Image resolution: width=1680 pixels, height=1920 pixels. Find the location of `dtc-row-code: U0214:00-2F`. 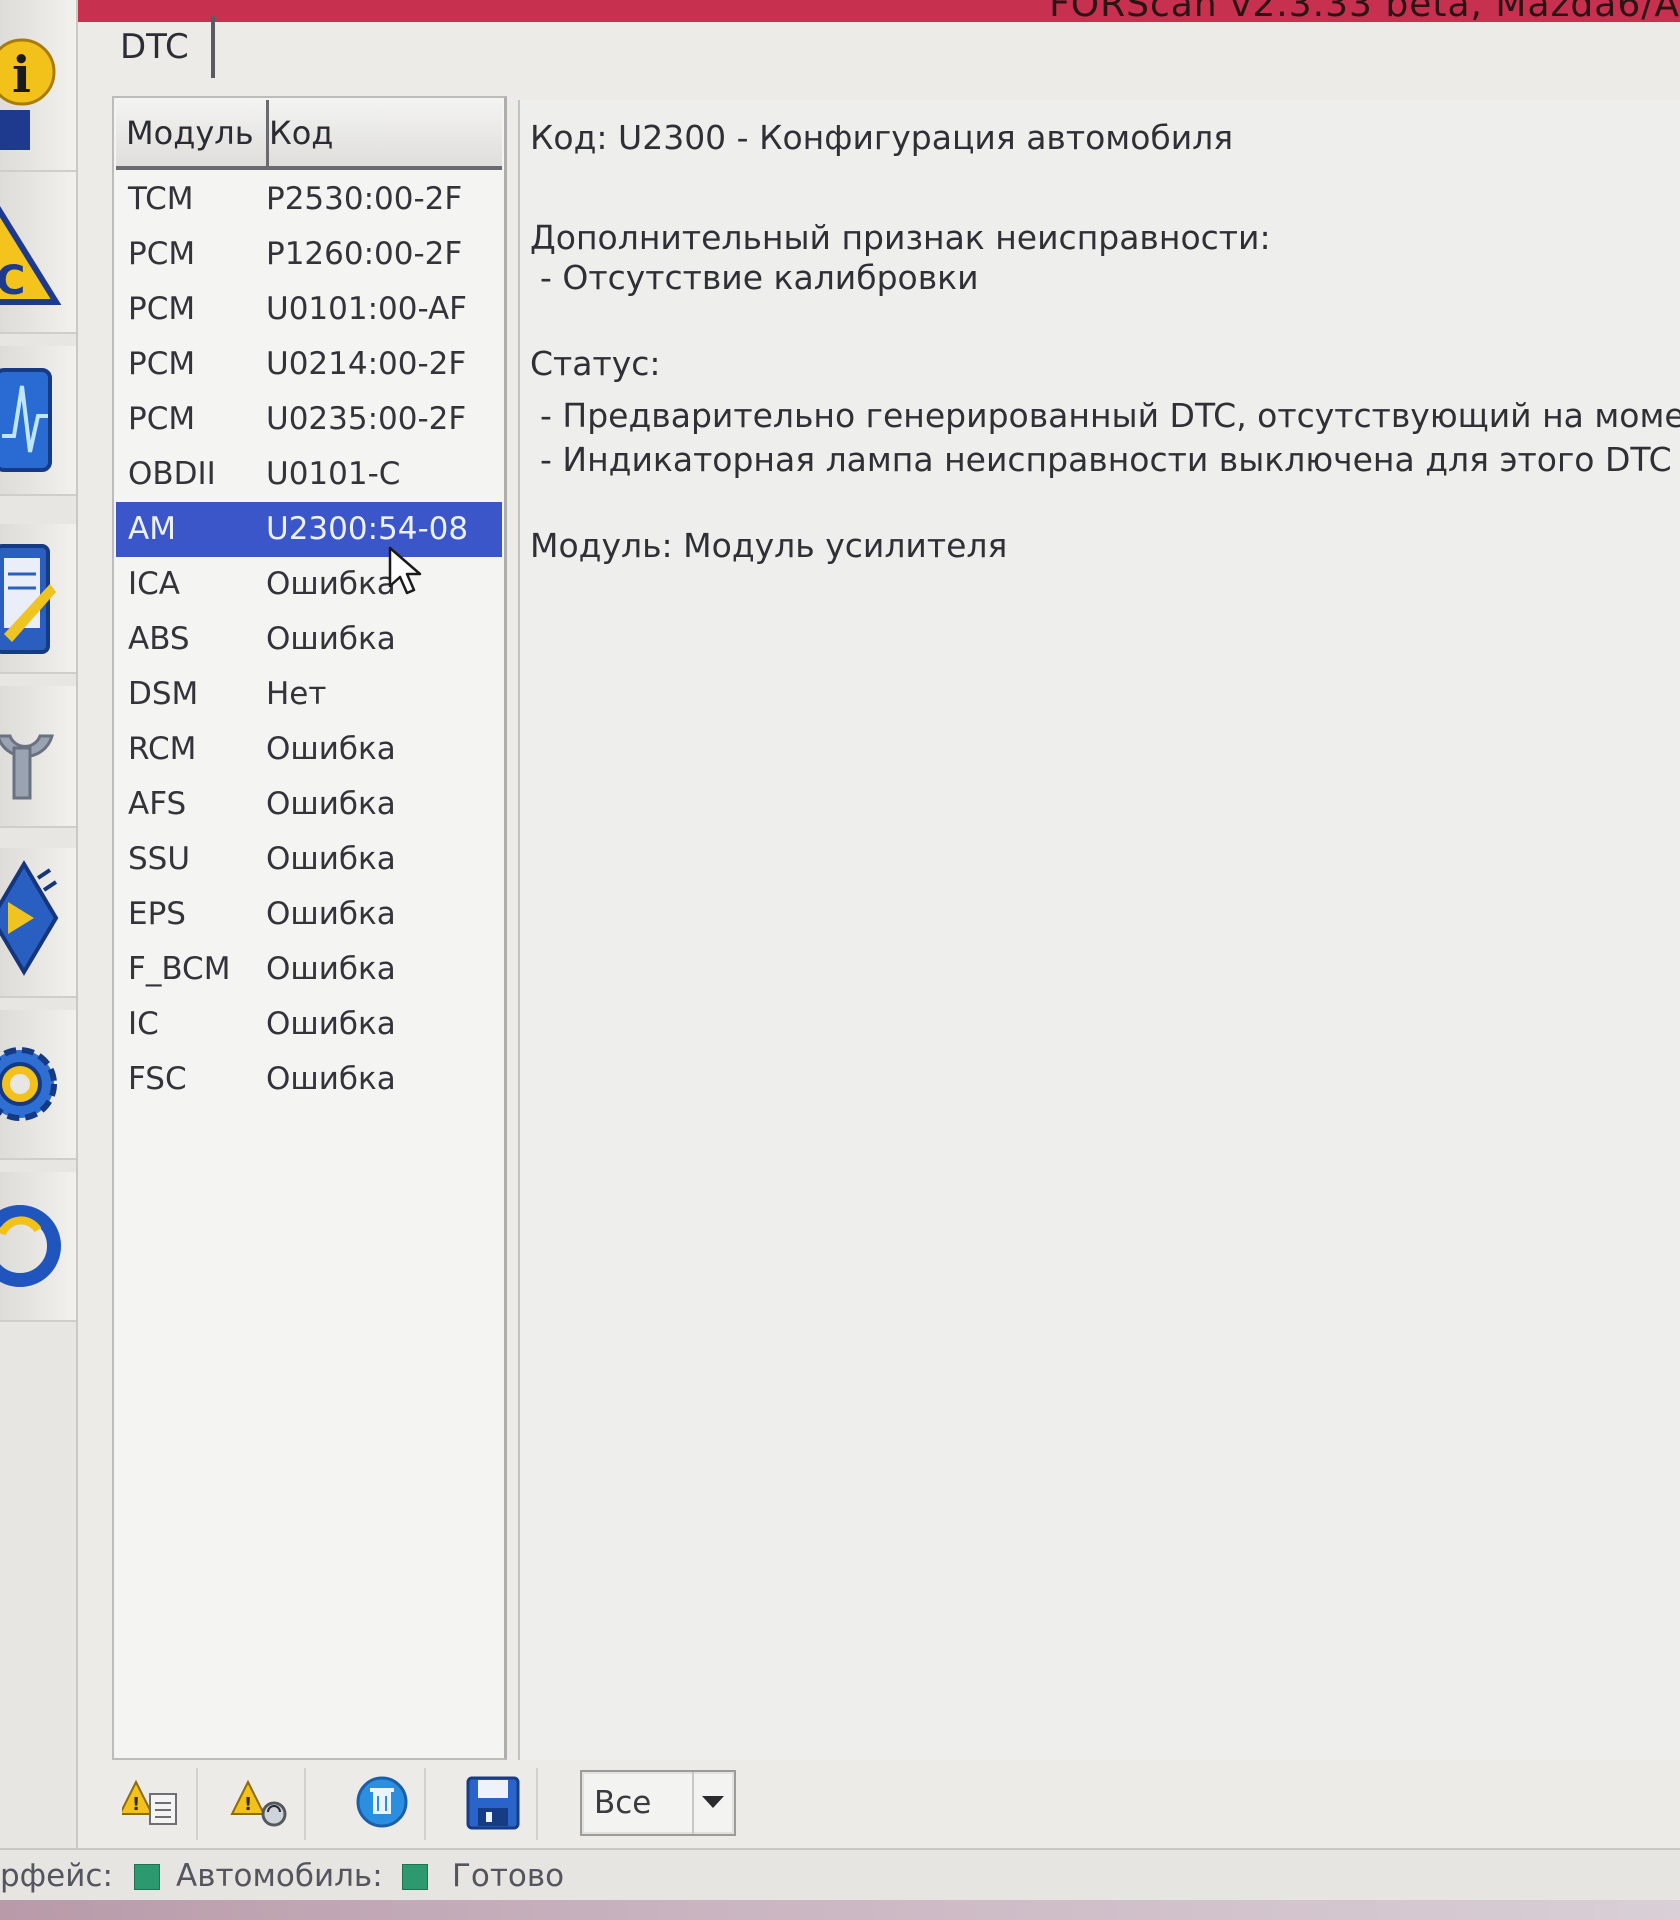

dtc-row-code: U0214:00-2F is located at coordinates (366, 364).